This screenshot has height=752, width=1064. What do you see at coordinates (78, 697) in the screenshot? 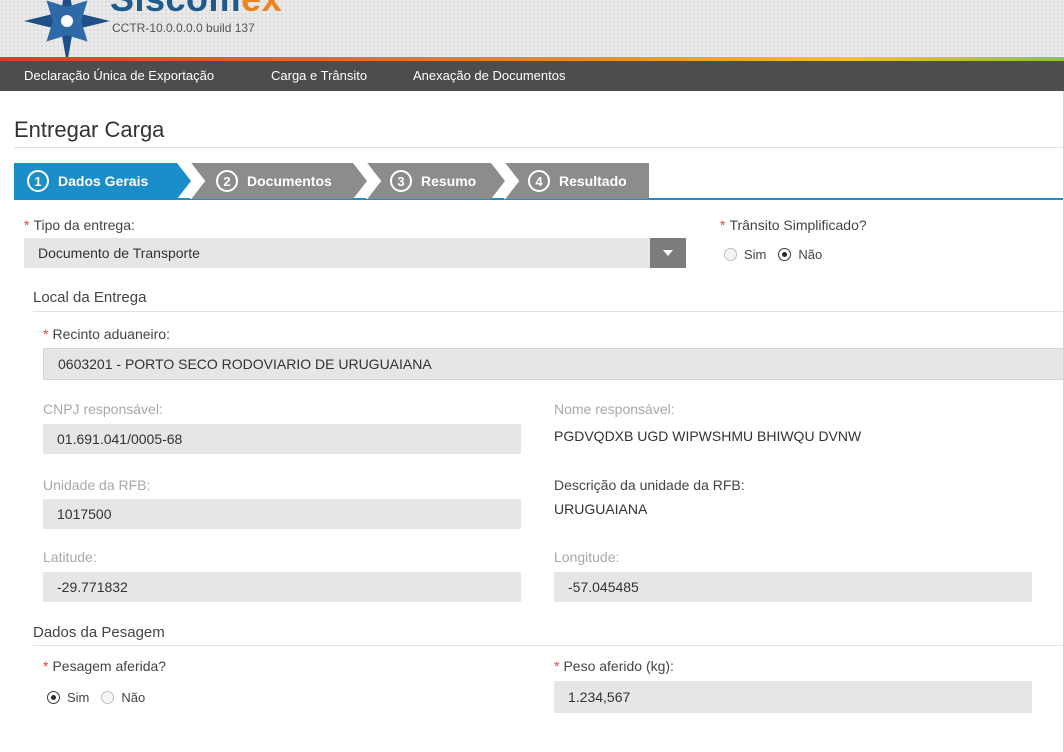
I see `pesagem-sim-label: Sim` at bounding box center [78, 697].